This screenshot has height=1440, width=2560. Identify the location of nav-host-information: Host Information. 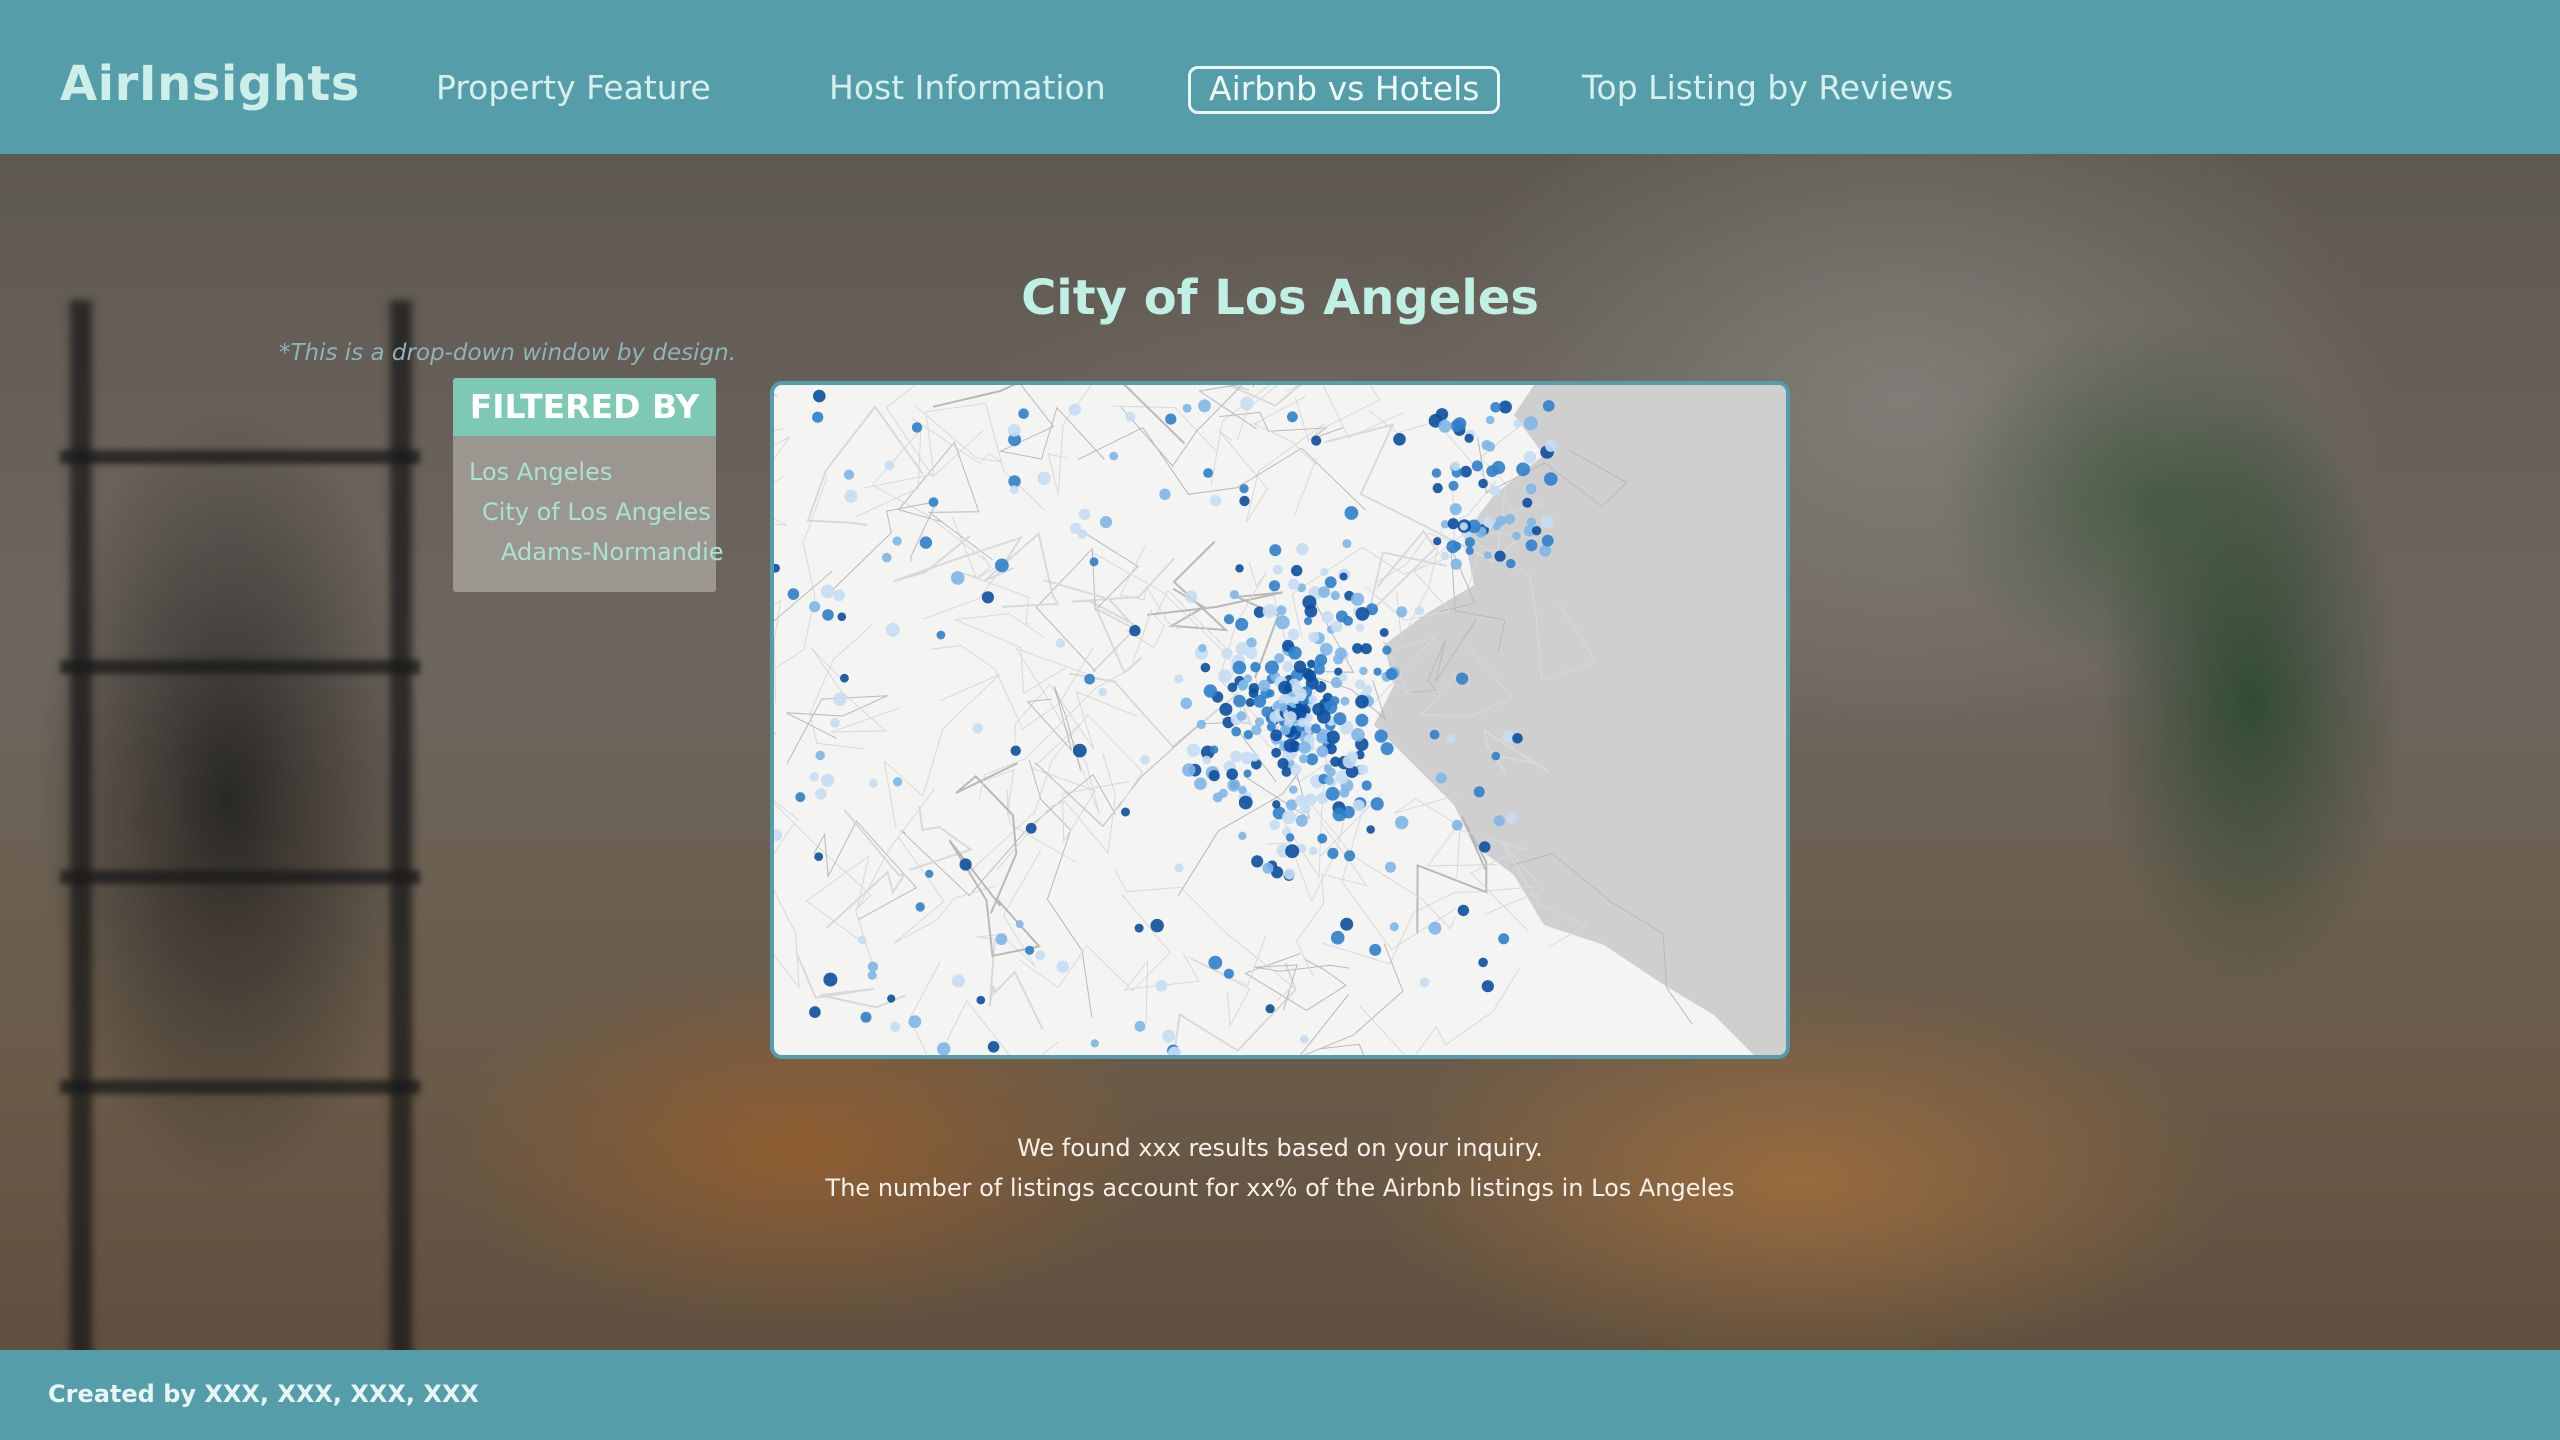
(967, 90).